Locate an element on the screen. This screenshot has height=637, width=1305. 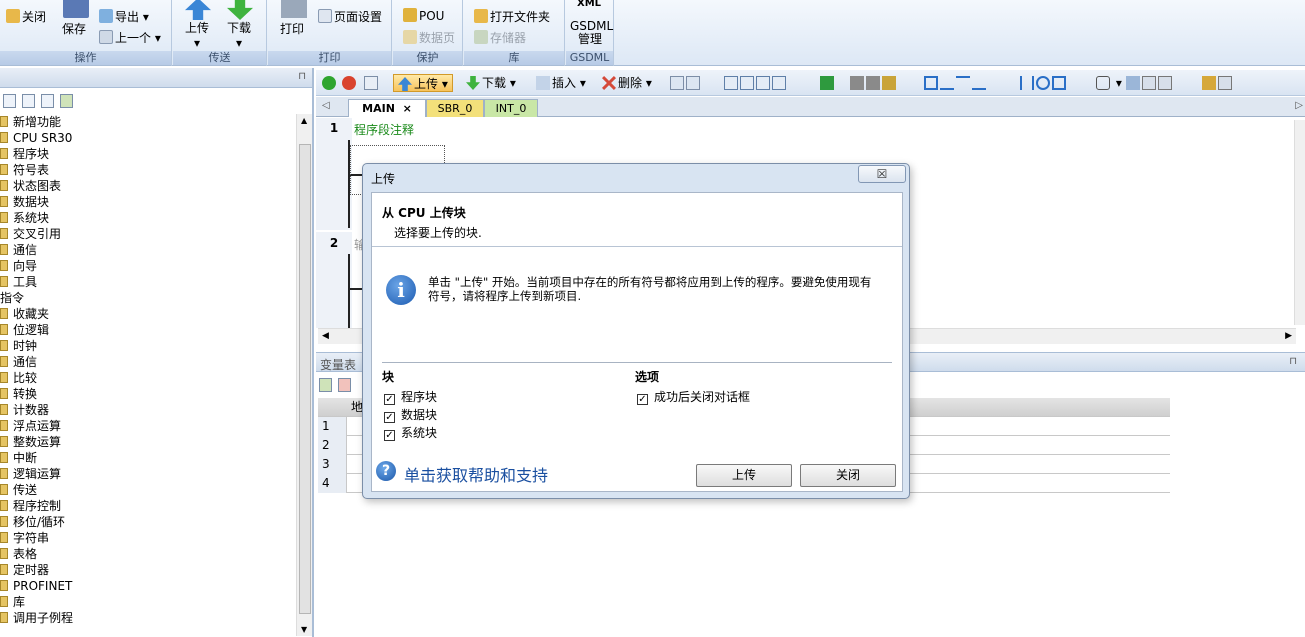
grid-icon is located at coordinates (47, 101).